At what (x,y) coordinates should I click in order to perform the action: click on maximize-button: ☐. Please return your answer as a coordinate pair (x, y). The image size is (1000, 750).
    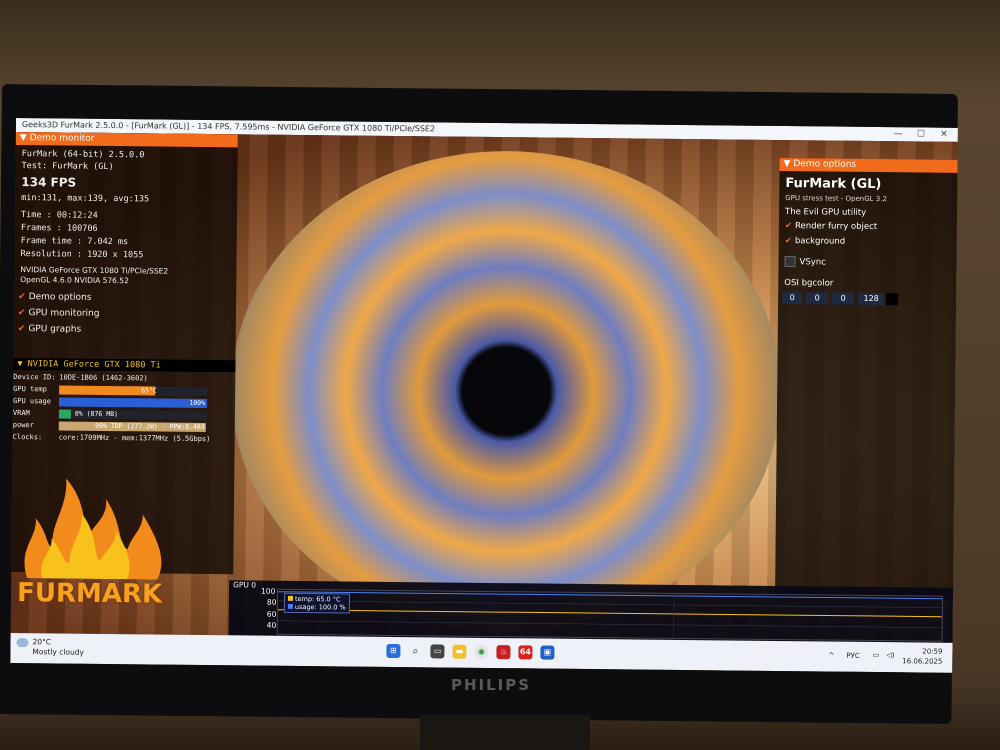
    Looking at the image, I should click on (921, 134).